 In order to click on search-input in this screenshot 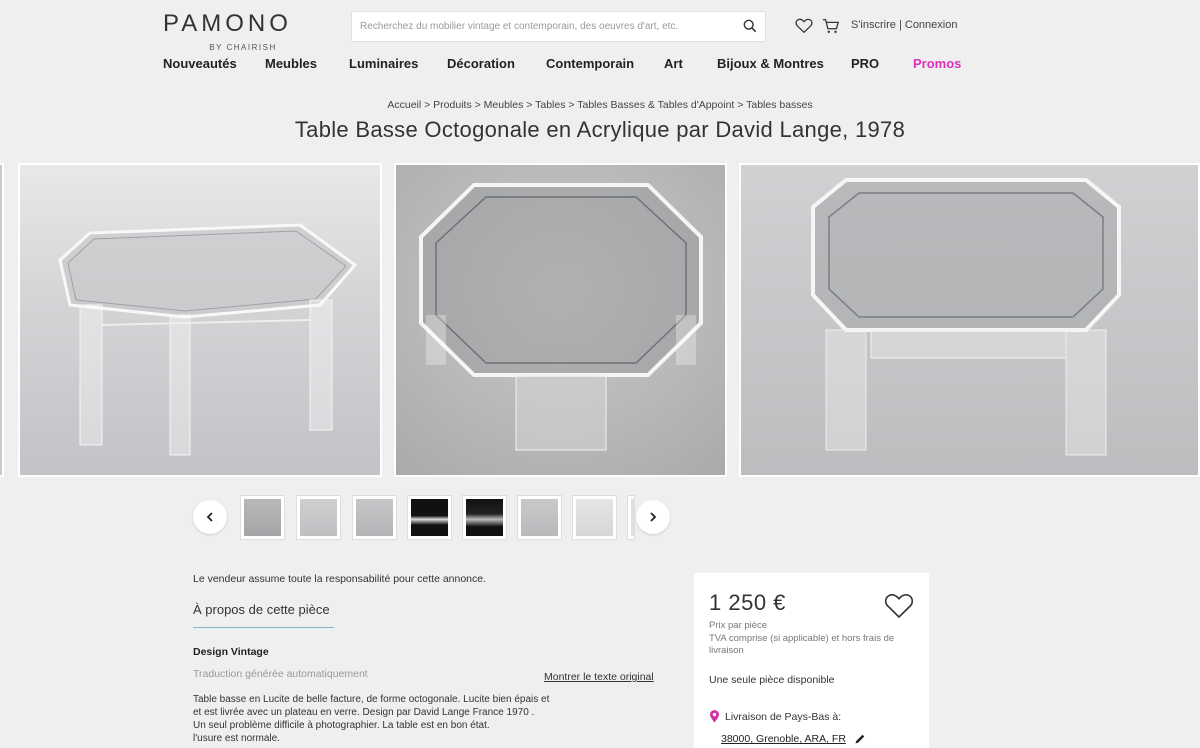, I will do `click(537, 26)`.